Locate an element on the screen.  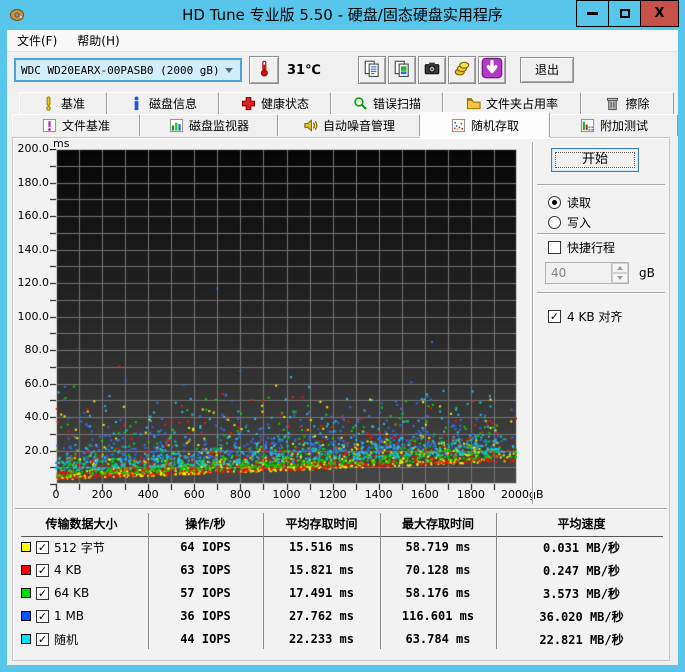
menu-item-help: 帮助(H) is located at coordinates (98, 41).